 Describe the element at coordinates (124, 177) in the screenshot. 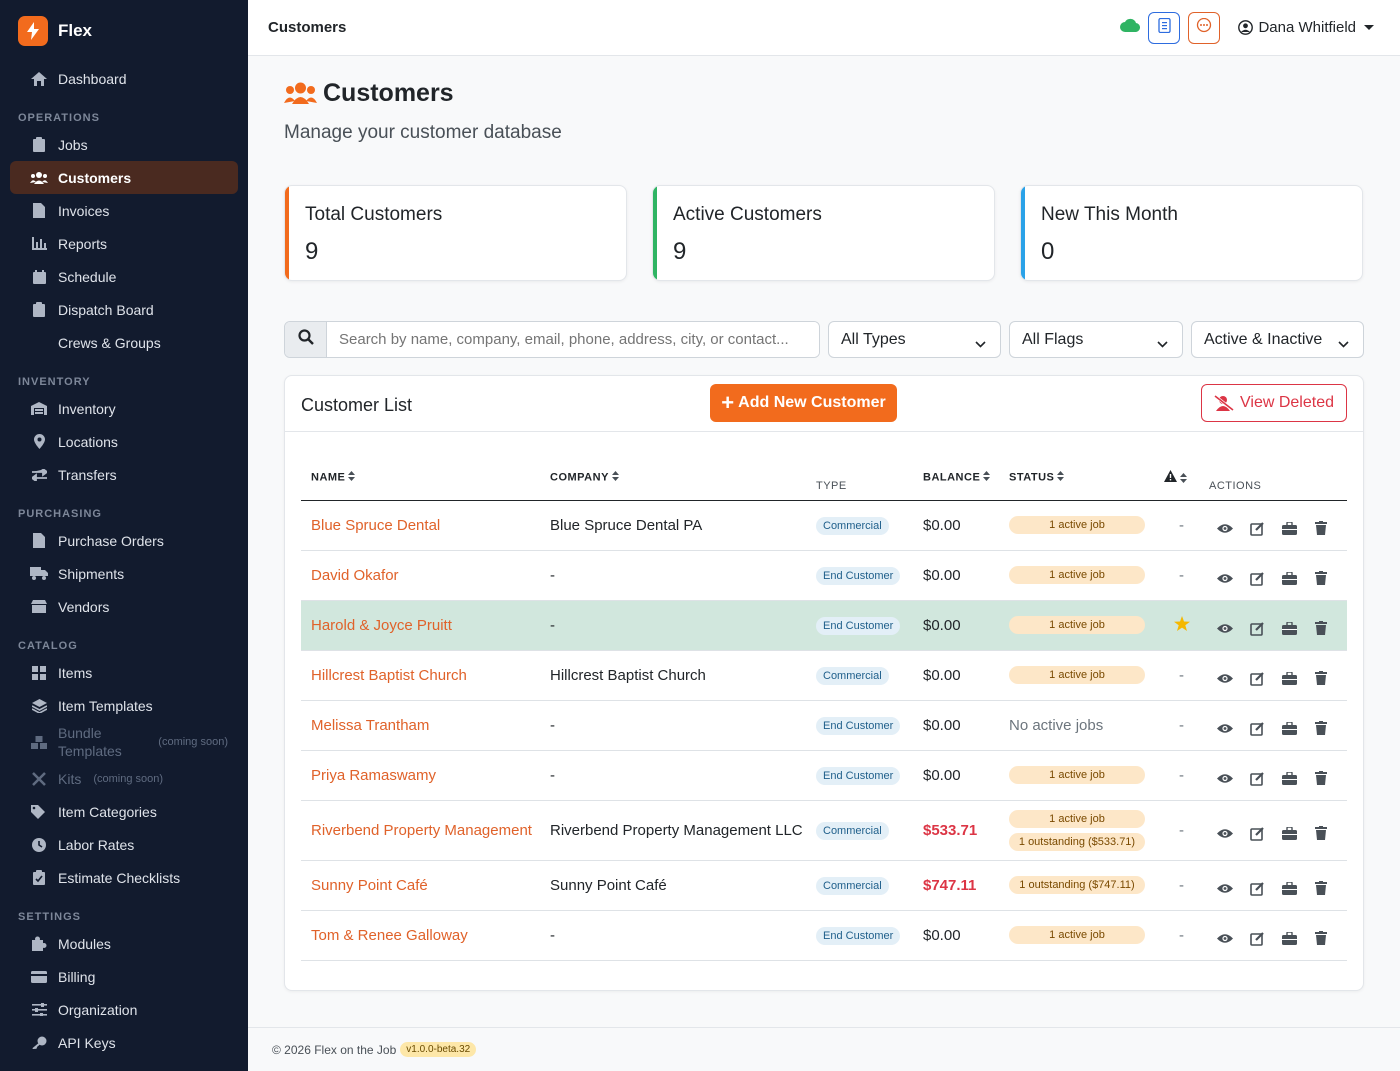

I see `sidebar-item-customers: Customers` at that location.